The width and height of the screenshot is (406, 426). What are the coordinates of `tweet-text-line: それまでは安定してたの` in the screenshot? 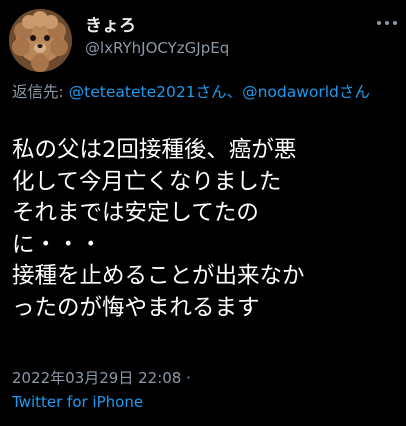 It's located at (135, 213).